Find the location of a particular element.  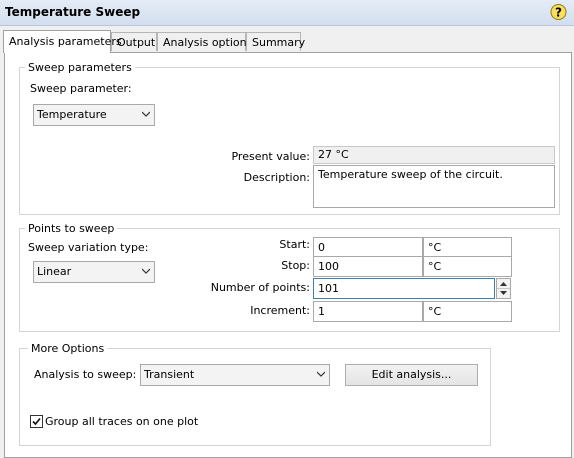

number-of-points-spinner is located at coordinates (503, 288).